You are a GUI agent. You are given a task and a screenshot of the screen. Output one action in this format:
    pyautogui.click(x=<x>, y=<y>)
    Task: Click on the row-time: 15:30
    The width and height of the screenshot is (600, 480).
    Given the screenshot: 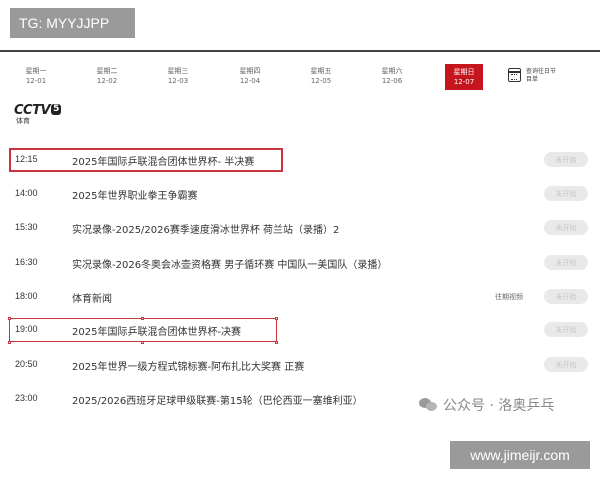 What is the action you would take?
    pyautogui.click(x=26, y=227)
    